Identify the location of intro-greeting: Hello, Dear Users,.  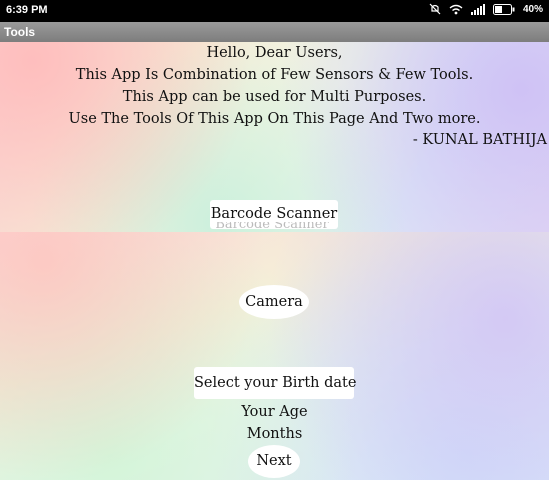
(274, 53).